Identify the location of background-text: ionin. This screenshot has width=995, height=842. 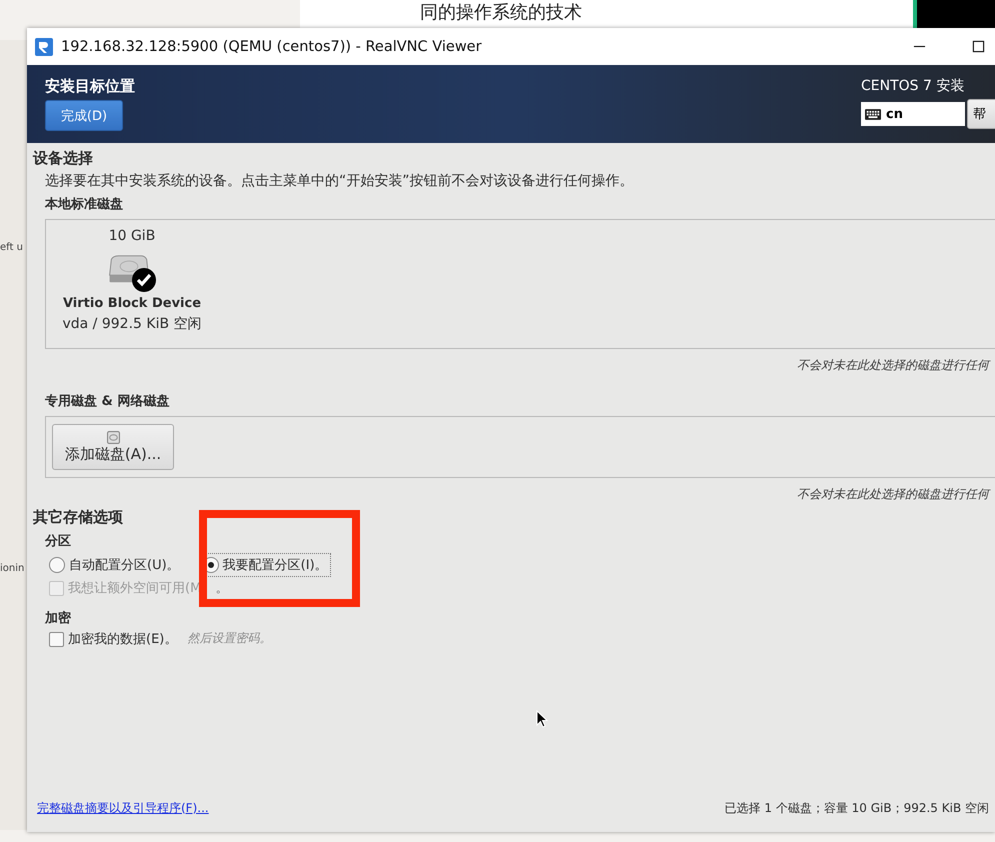
(12, 568).